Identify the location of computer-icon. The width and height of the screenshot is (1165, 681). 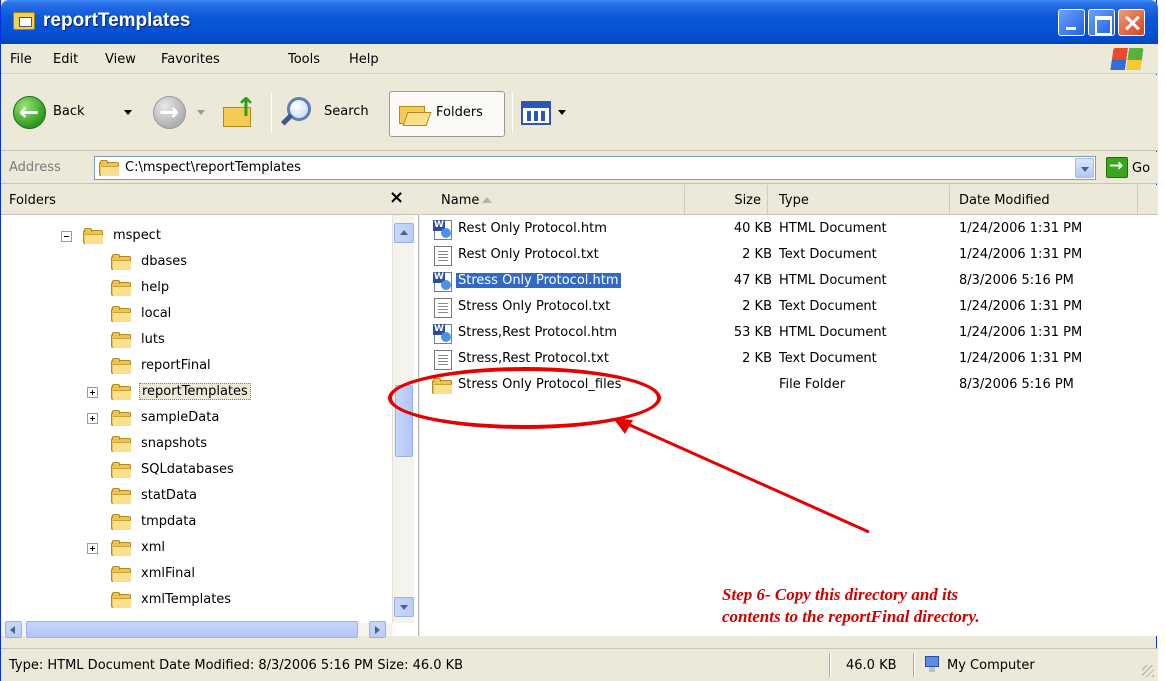
(932, 664).